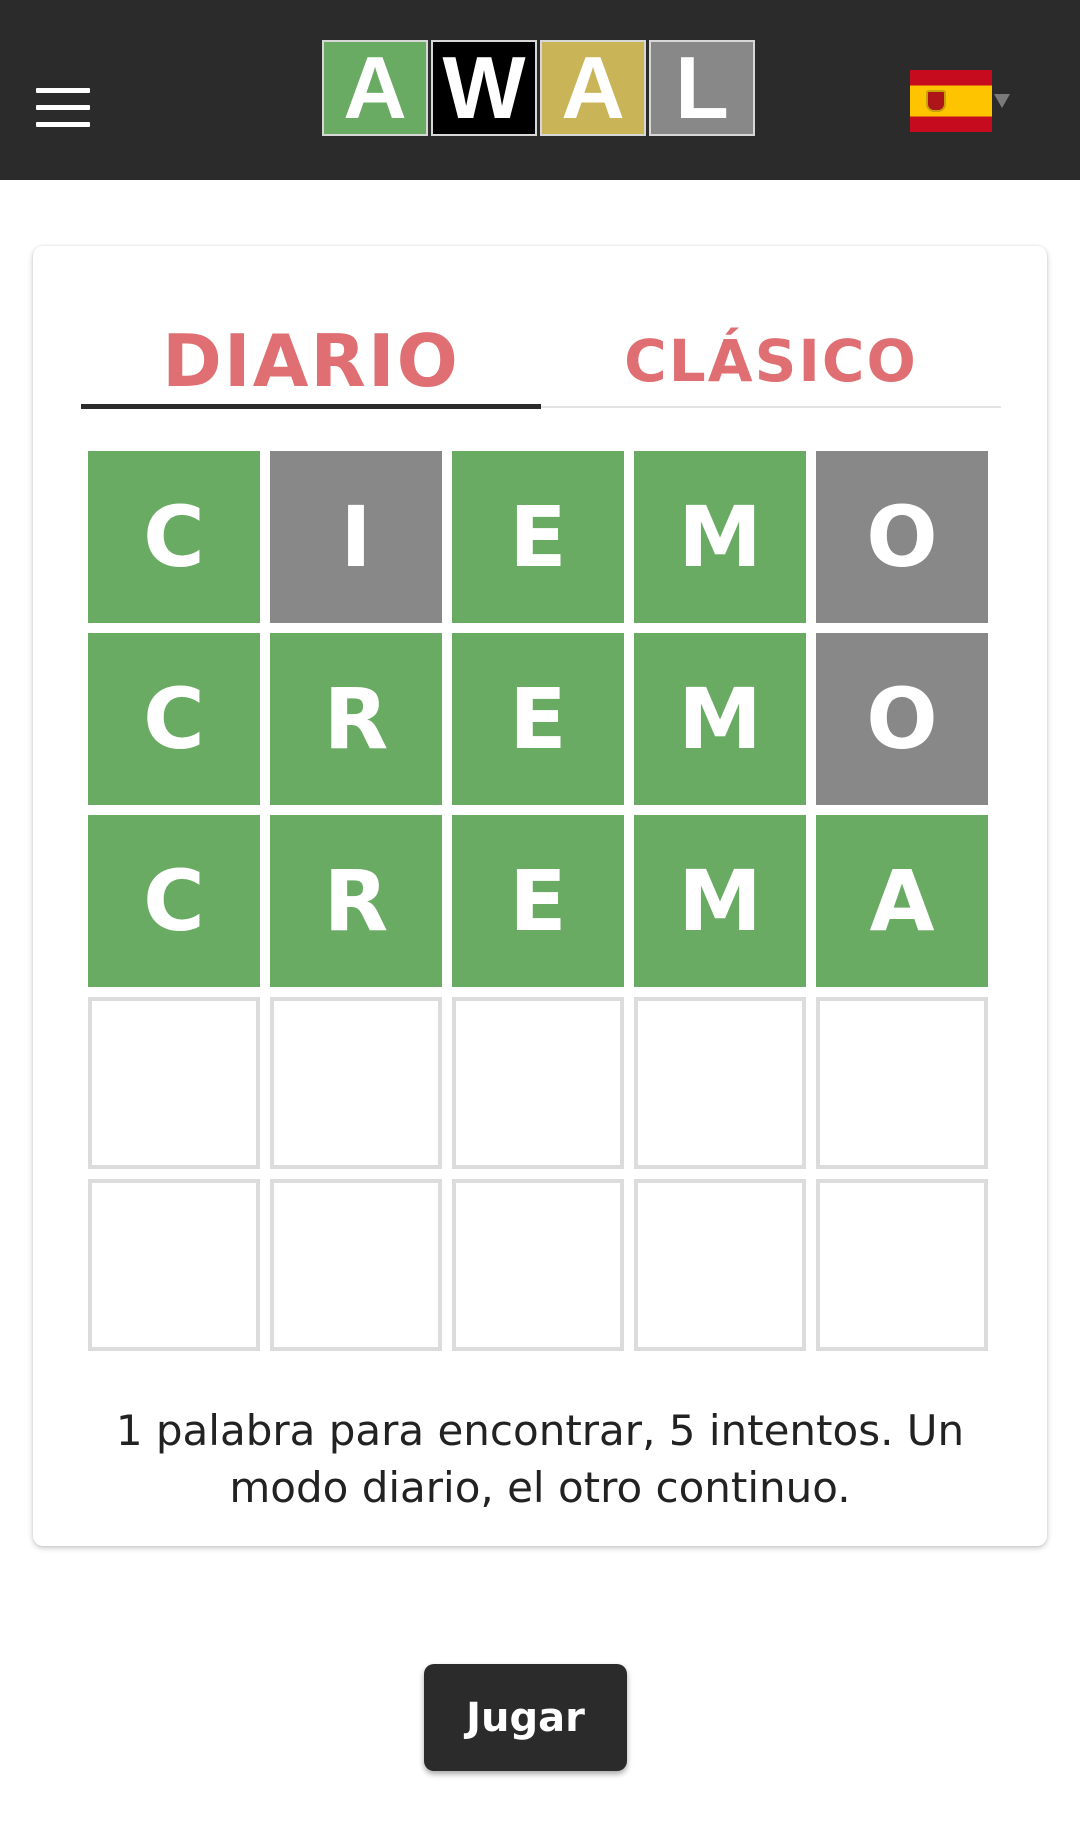  Describe the element at coordinates (902, 901) in the screenshot. I see `letter-tile: A` at that location.